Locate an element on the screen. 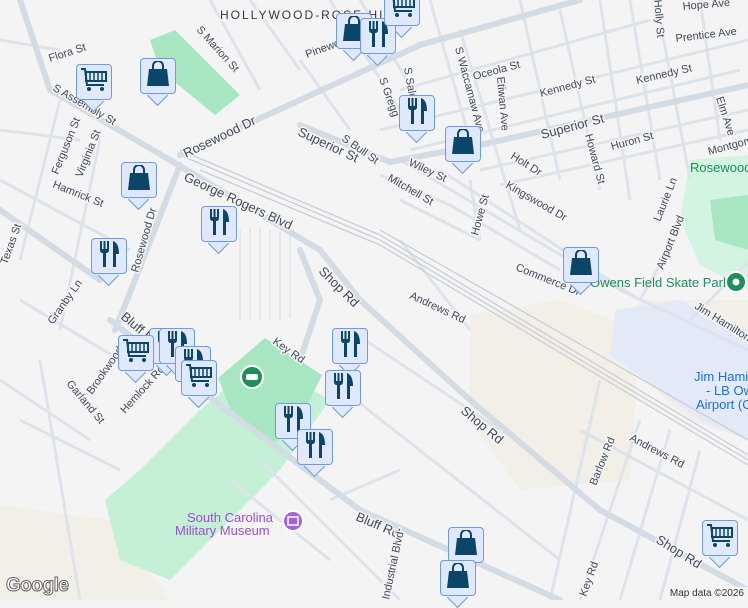 The height and width of the screenshot is (608, 748). parking-lot is located at coordinates (265, 274).